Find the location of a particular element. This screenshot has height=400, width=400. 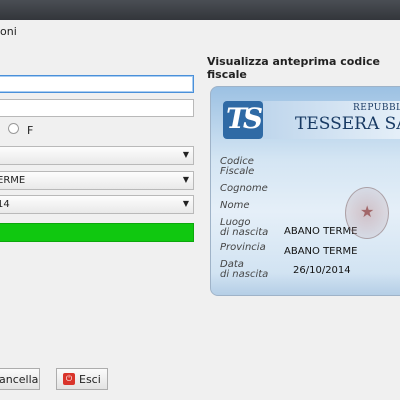

value-luogo-nascita: ABANO TERME is located at coordinates (321, 231).